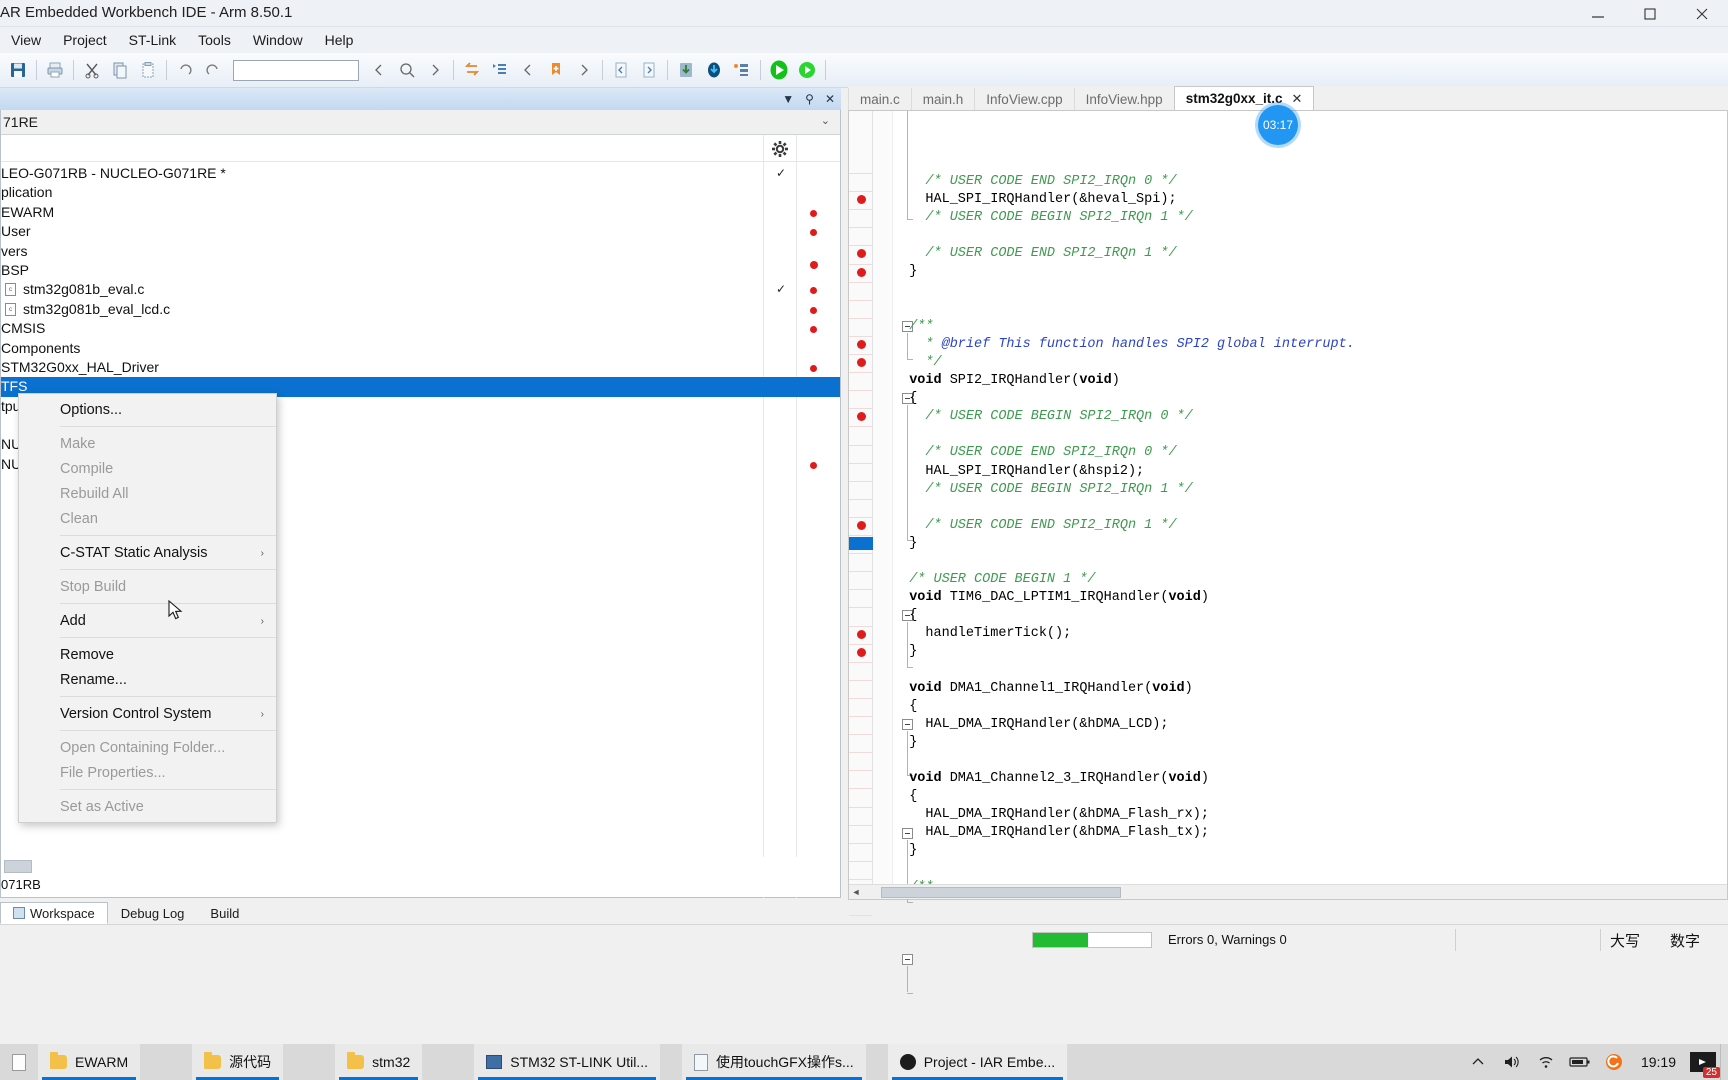 The image size is (1728, 1080). Describe the element at coordinates (825, 120) in the screenshot. I see `chevron-down-icon: ⌄` at that location.